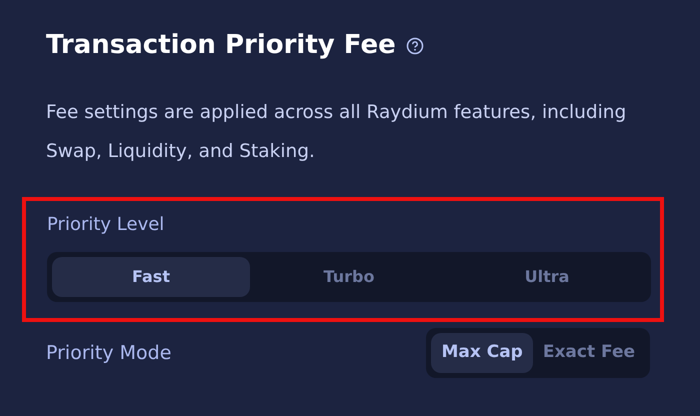 This screenshot has width=700, height=416. What do you see at coordinates (151, 277) in the screenshot?
I see `option-tab: Fast` at bounding box center [151, 277].